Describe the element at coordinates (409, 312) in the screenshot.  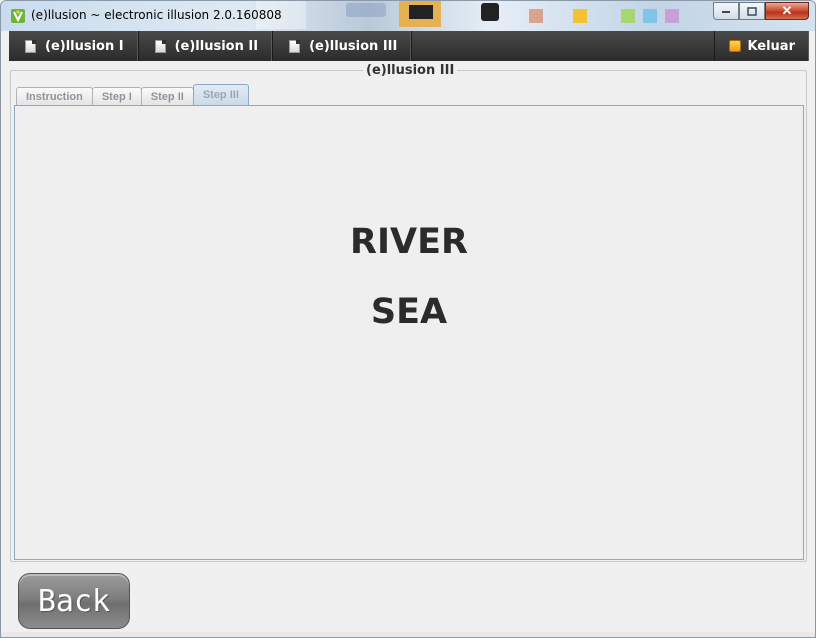
I see `illusion-word-2: SEA` at that location.